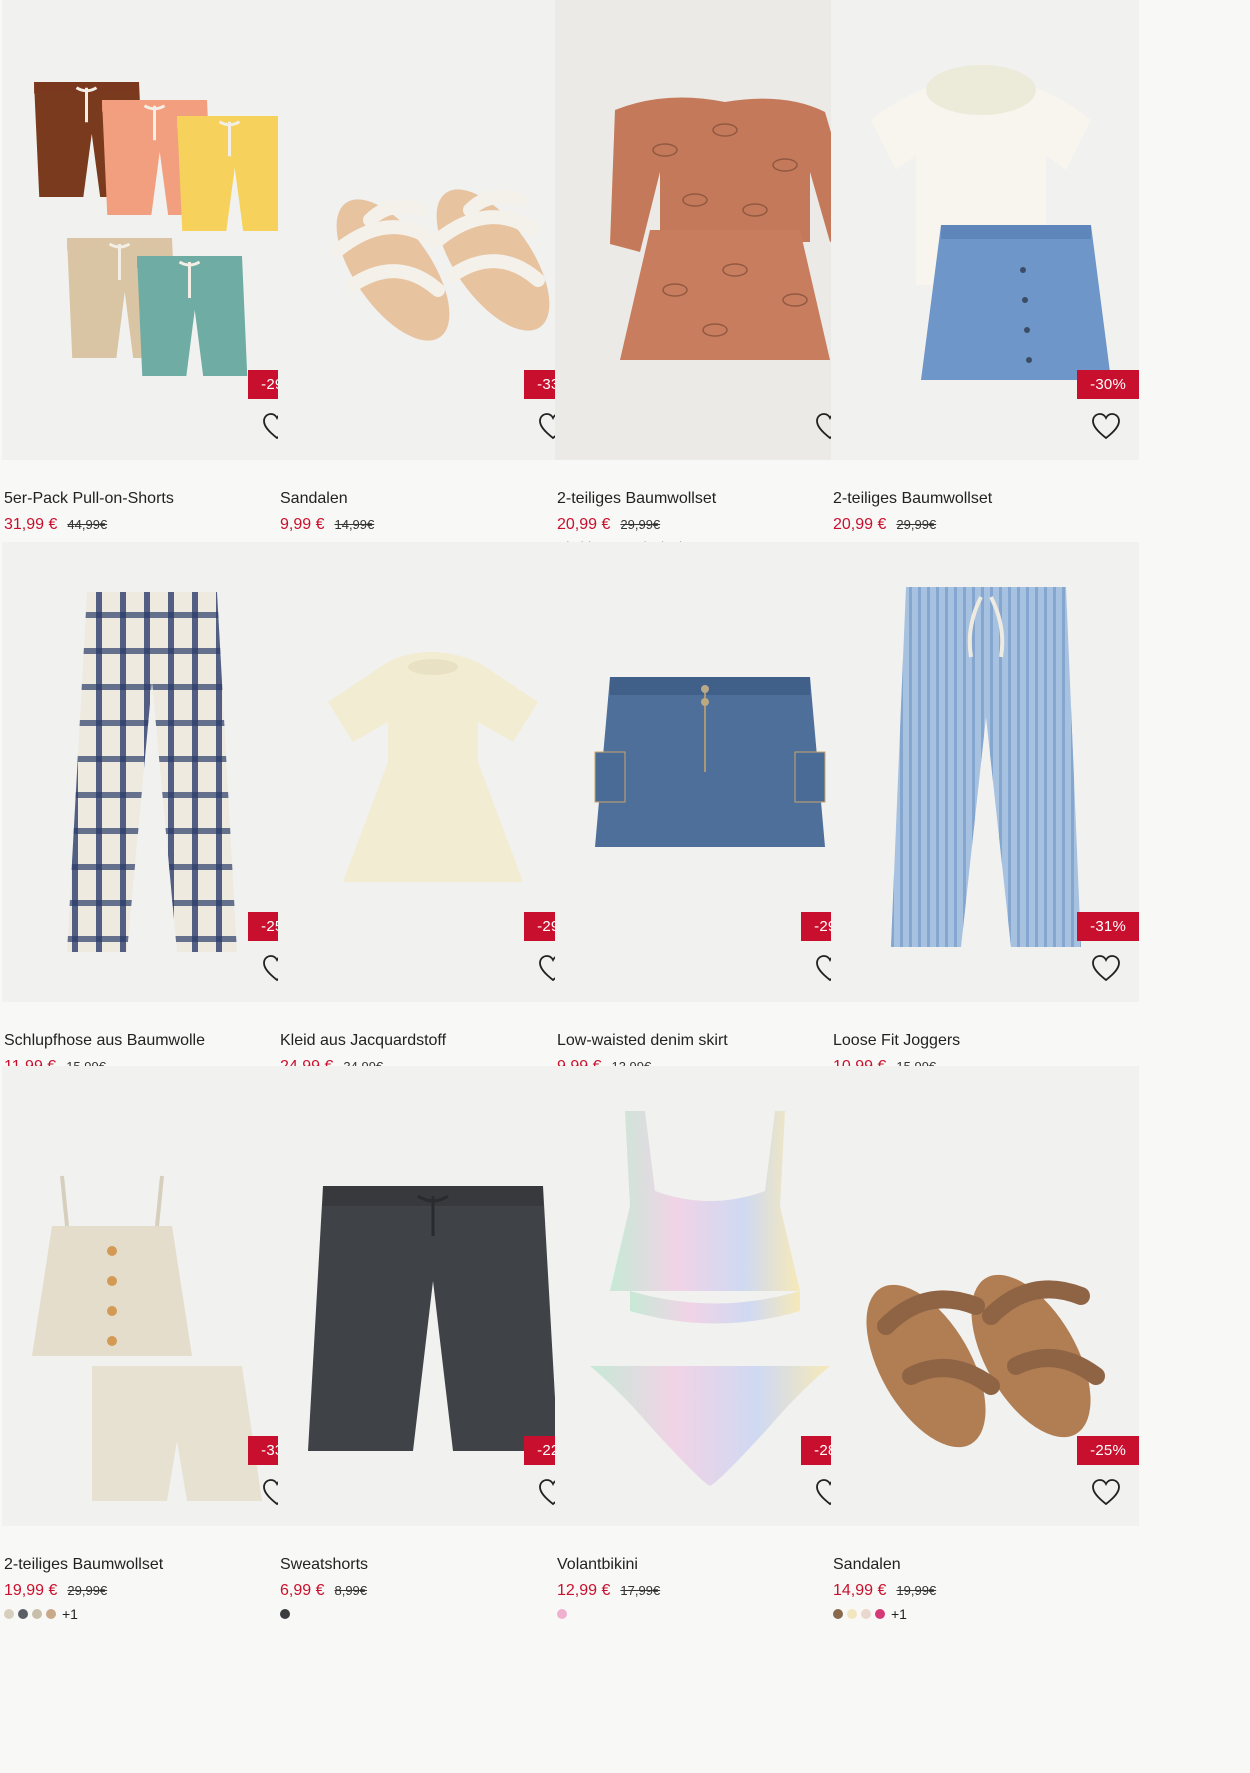 This screenshot has width=1250, height=1773. I want to click on product-card: -31%Loose Fit Joggers10,99 € 15,99€+3, so click(985, 819).